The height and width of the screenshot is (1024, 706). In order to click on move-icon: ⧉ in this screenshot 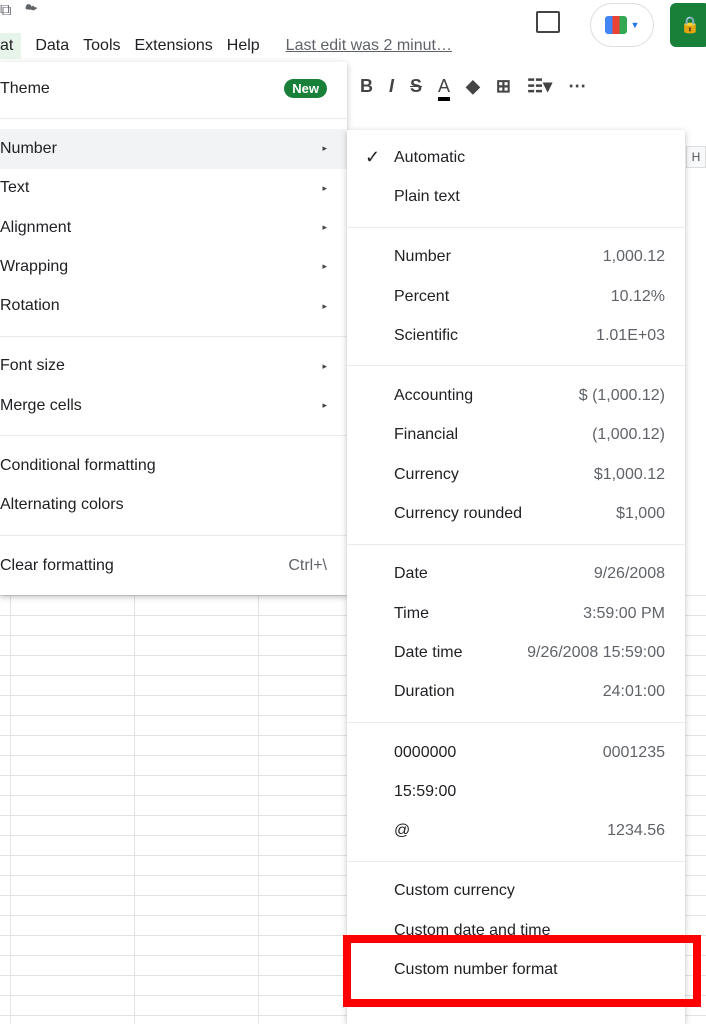, I will do `click(5, 10)`.